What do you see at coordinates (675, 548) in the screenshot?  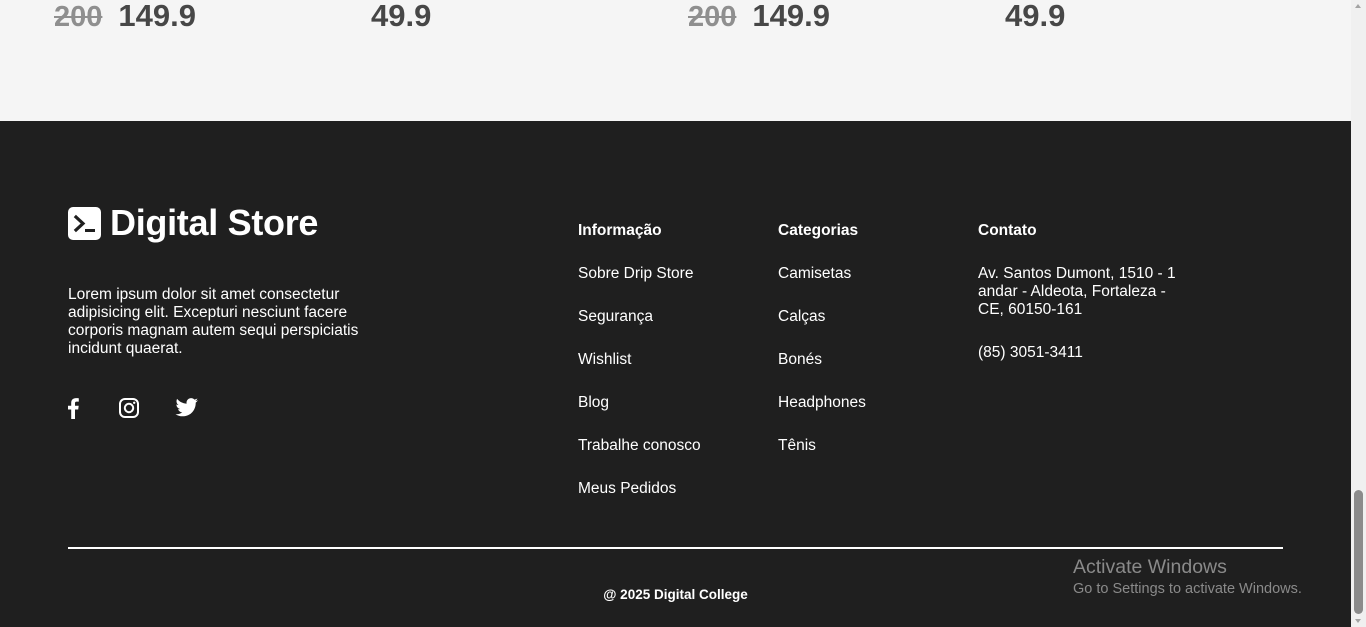 I see `footer-divider` at bounding box center [675, 548].